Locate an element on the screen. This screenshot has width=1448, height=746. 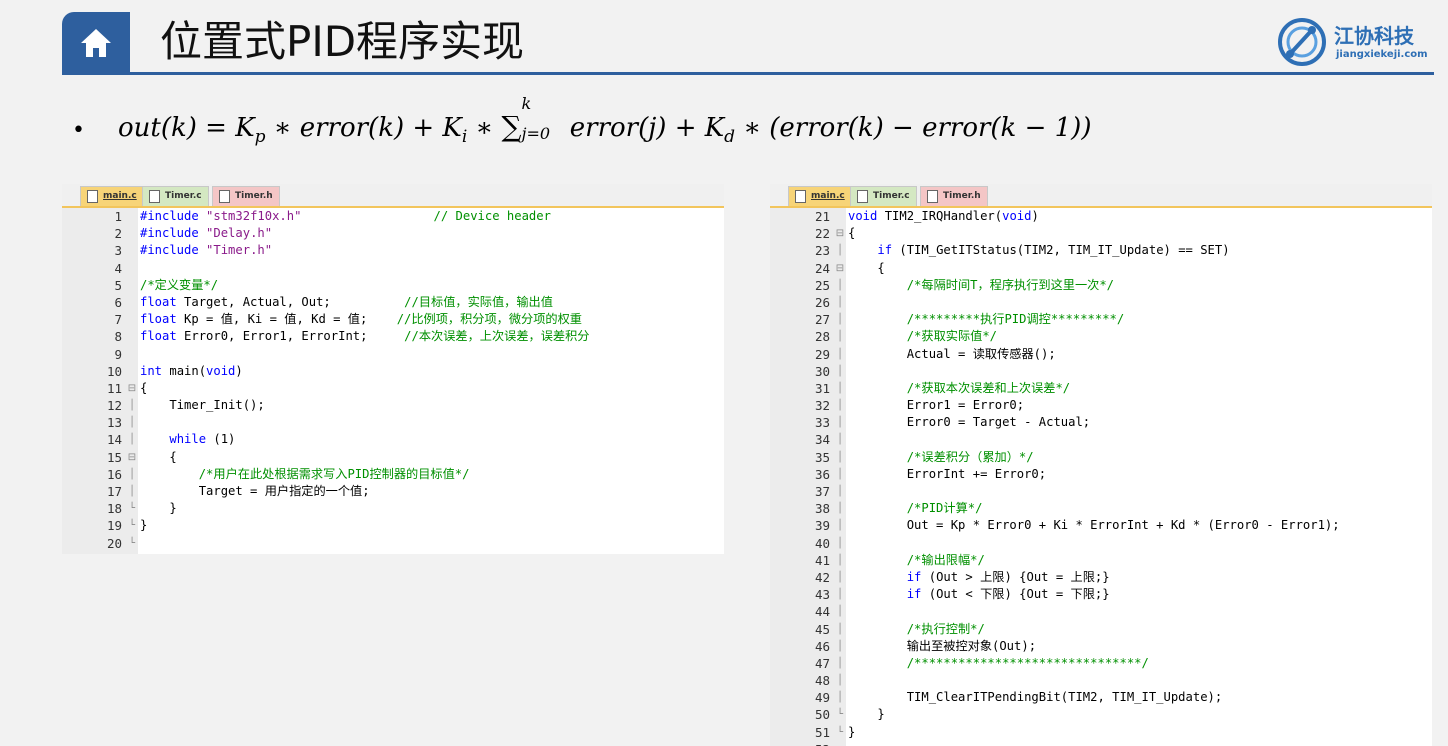
home-icon is located at coordinates (96, 43).